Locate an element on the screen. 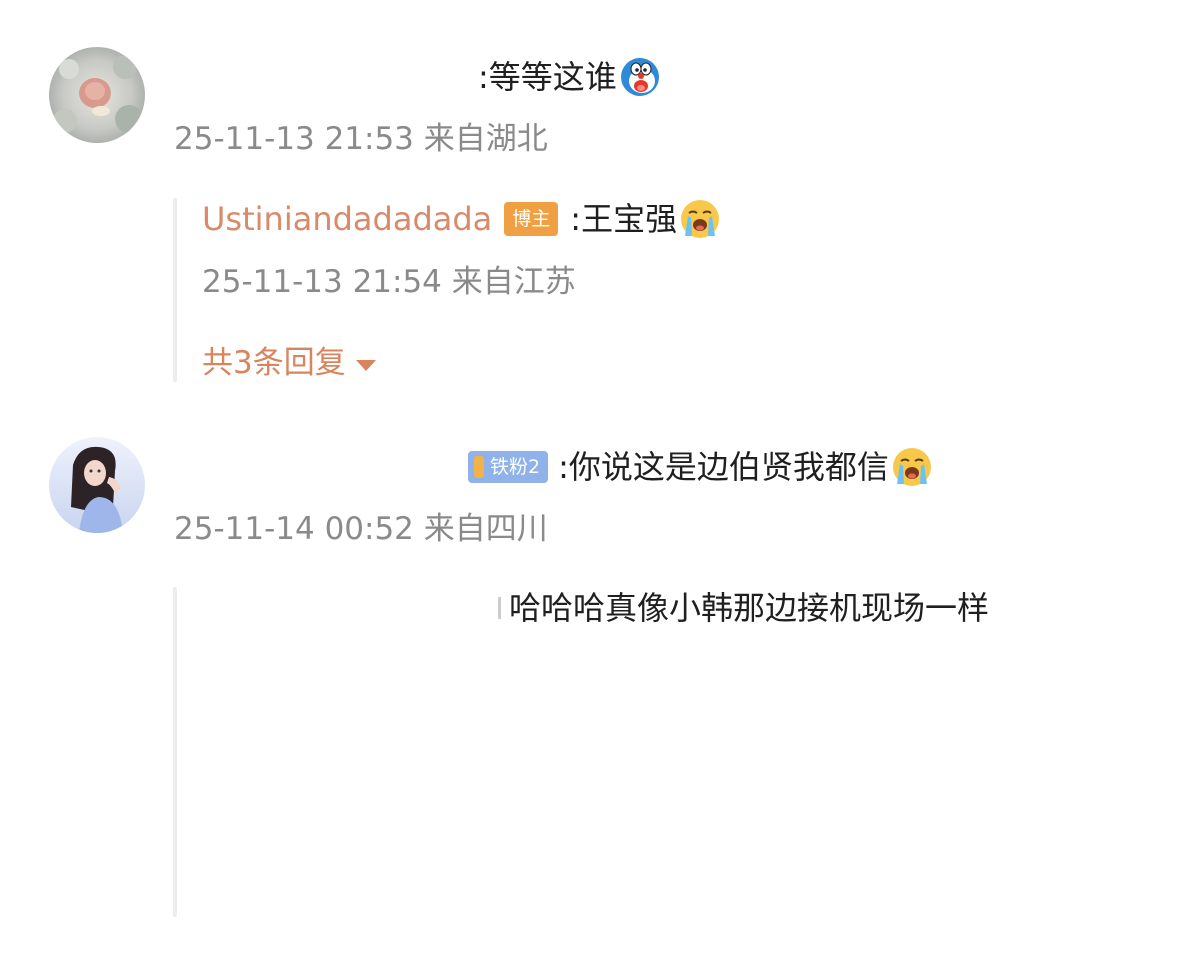  reply-text: Ustiniandadadada 博主 :王宝强 is located at coordinates (461, 219).